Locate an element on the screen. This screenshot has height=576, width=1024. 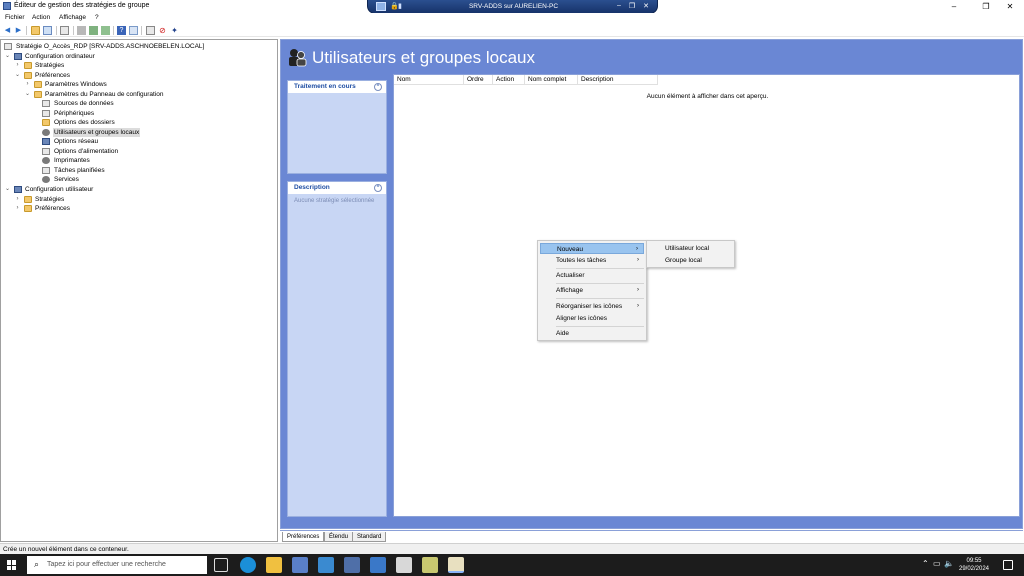
close-button: ✕ is located at coordinates (1010, 6).